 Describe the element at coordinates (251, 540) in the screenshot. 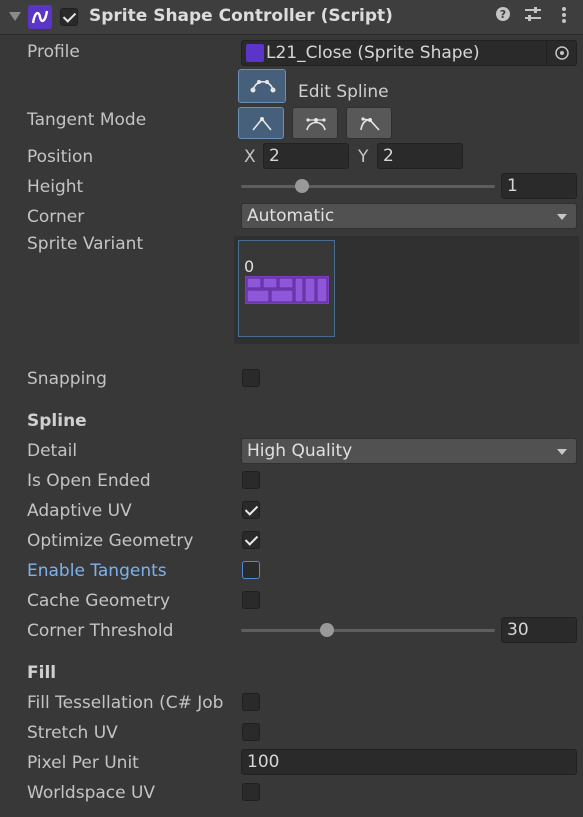

I see `optimize-geometry-checkbox` at that location.